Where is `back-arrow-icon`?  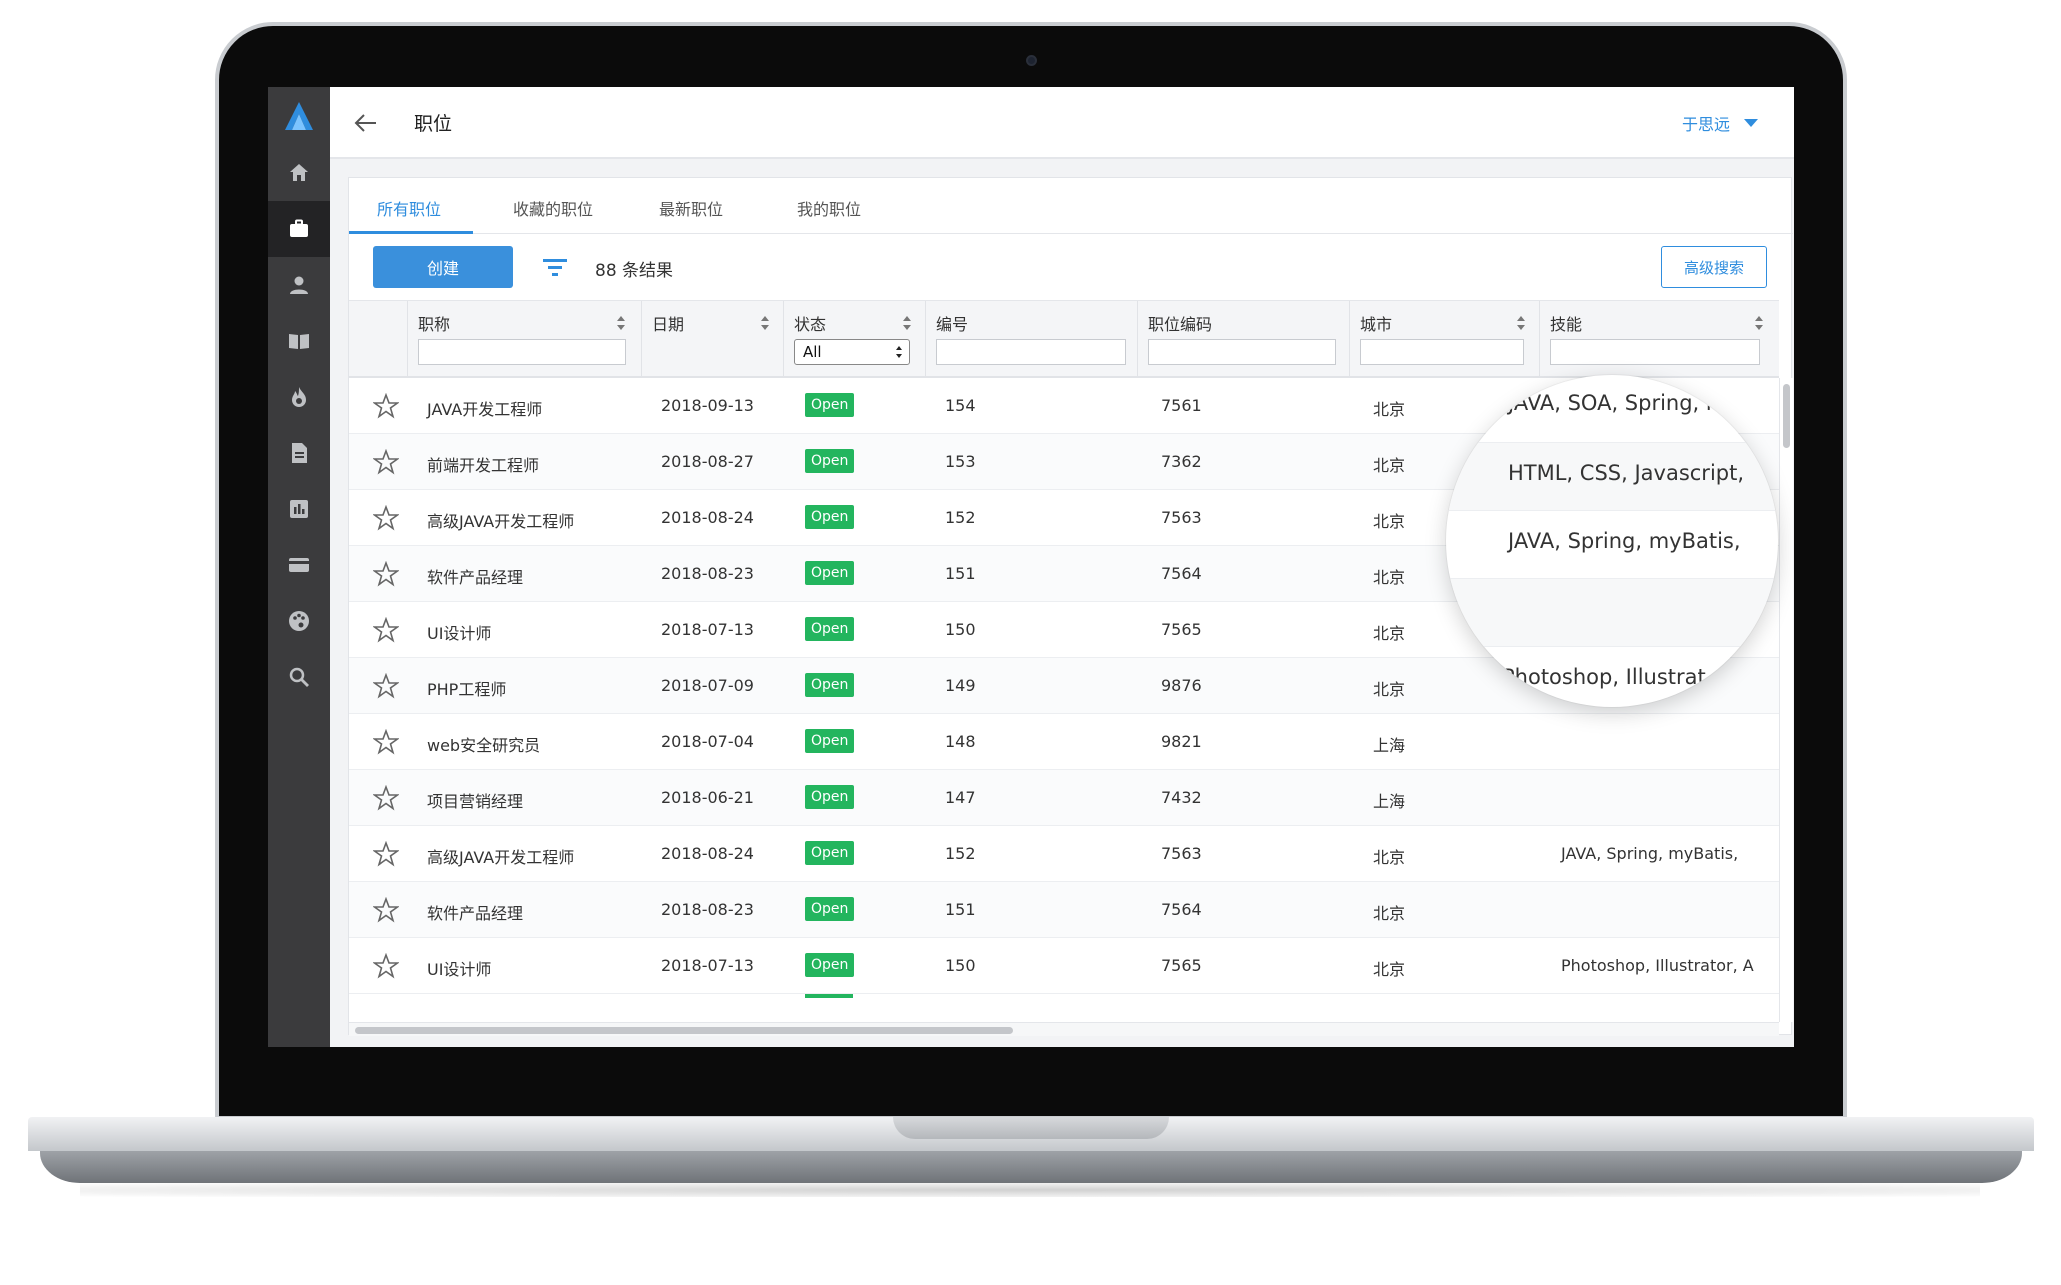 back-arrow-icon is located at coordinates (366, 123).